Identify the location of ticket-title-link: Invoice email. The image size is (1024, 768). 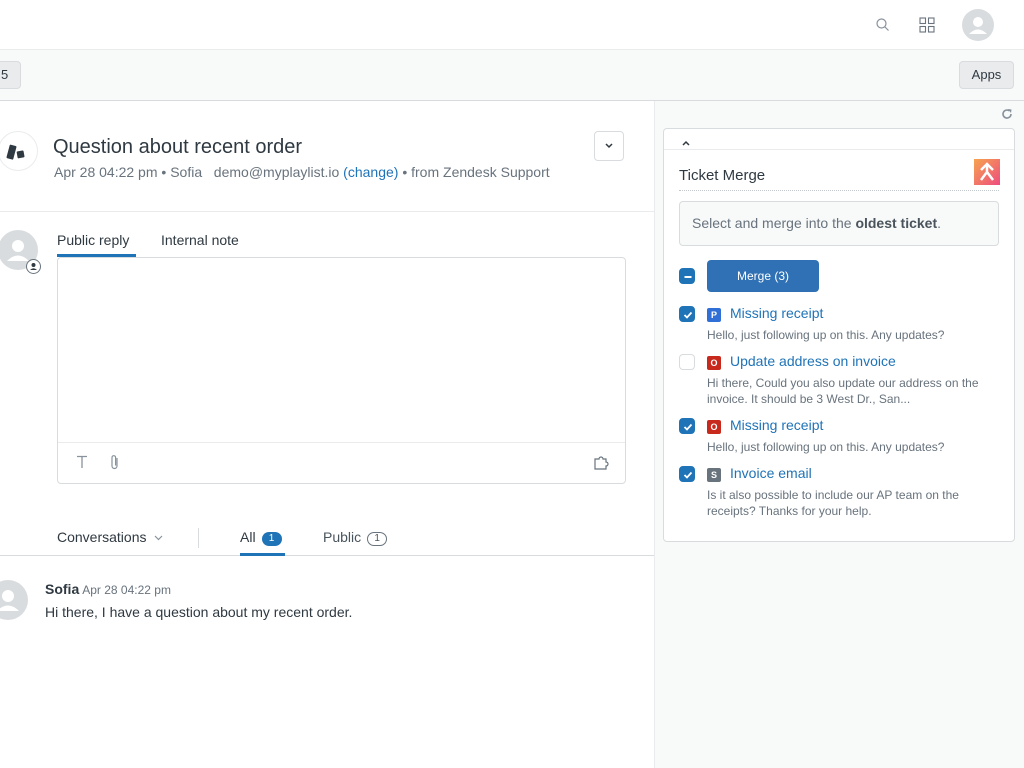
(771, 473).